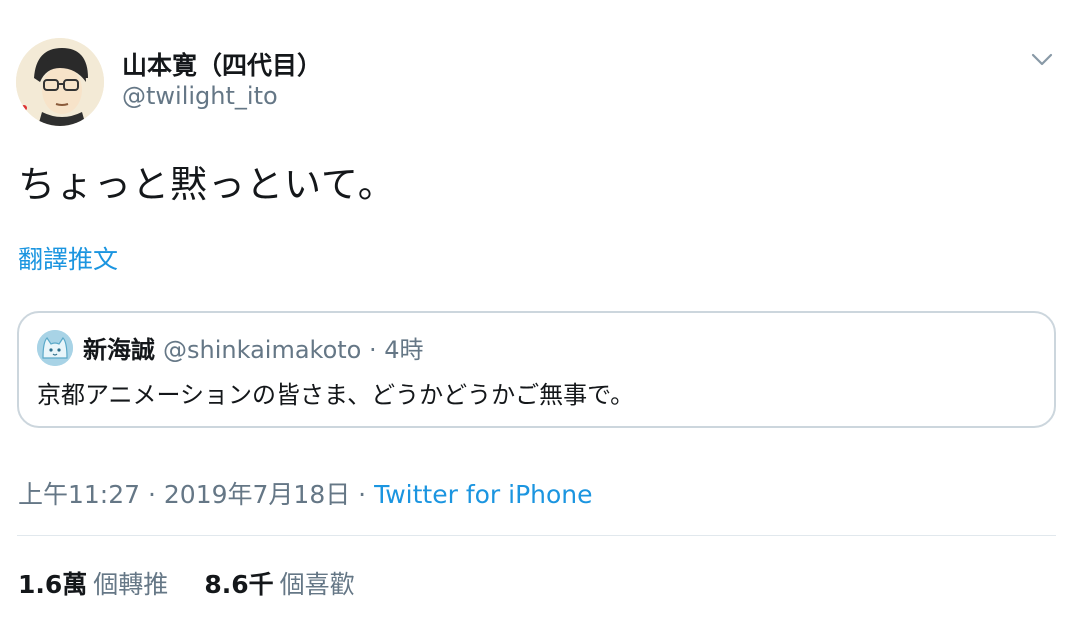 The height and width of the screenshot is (624, 1074). I want to click on quoted-author-avatar, so click(55, 348).